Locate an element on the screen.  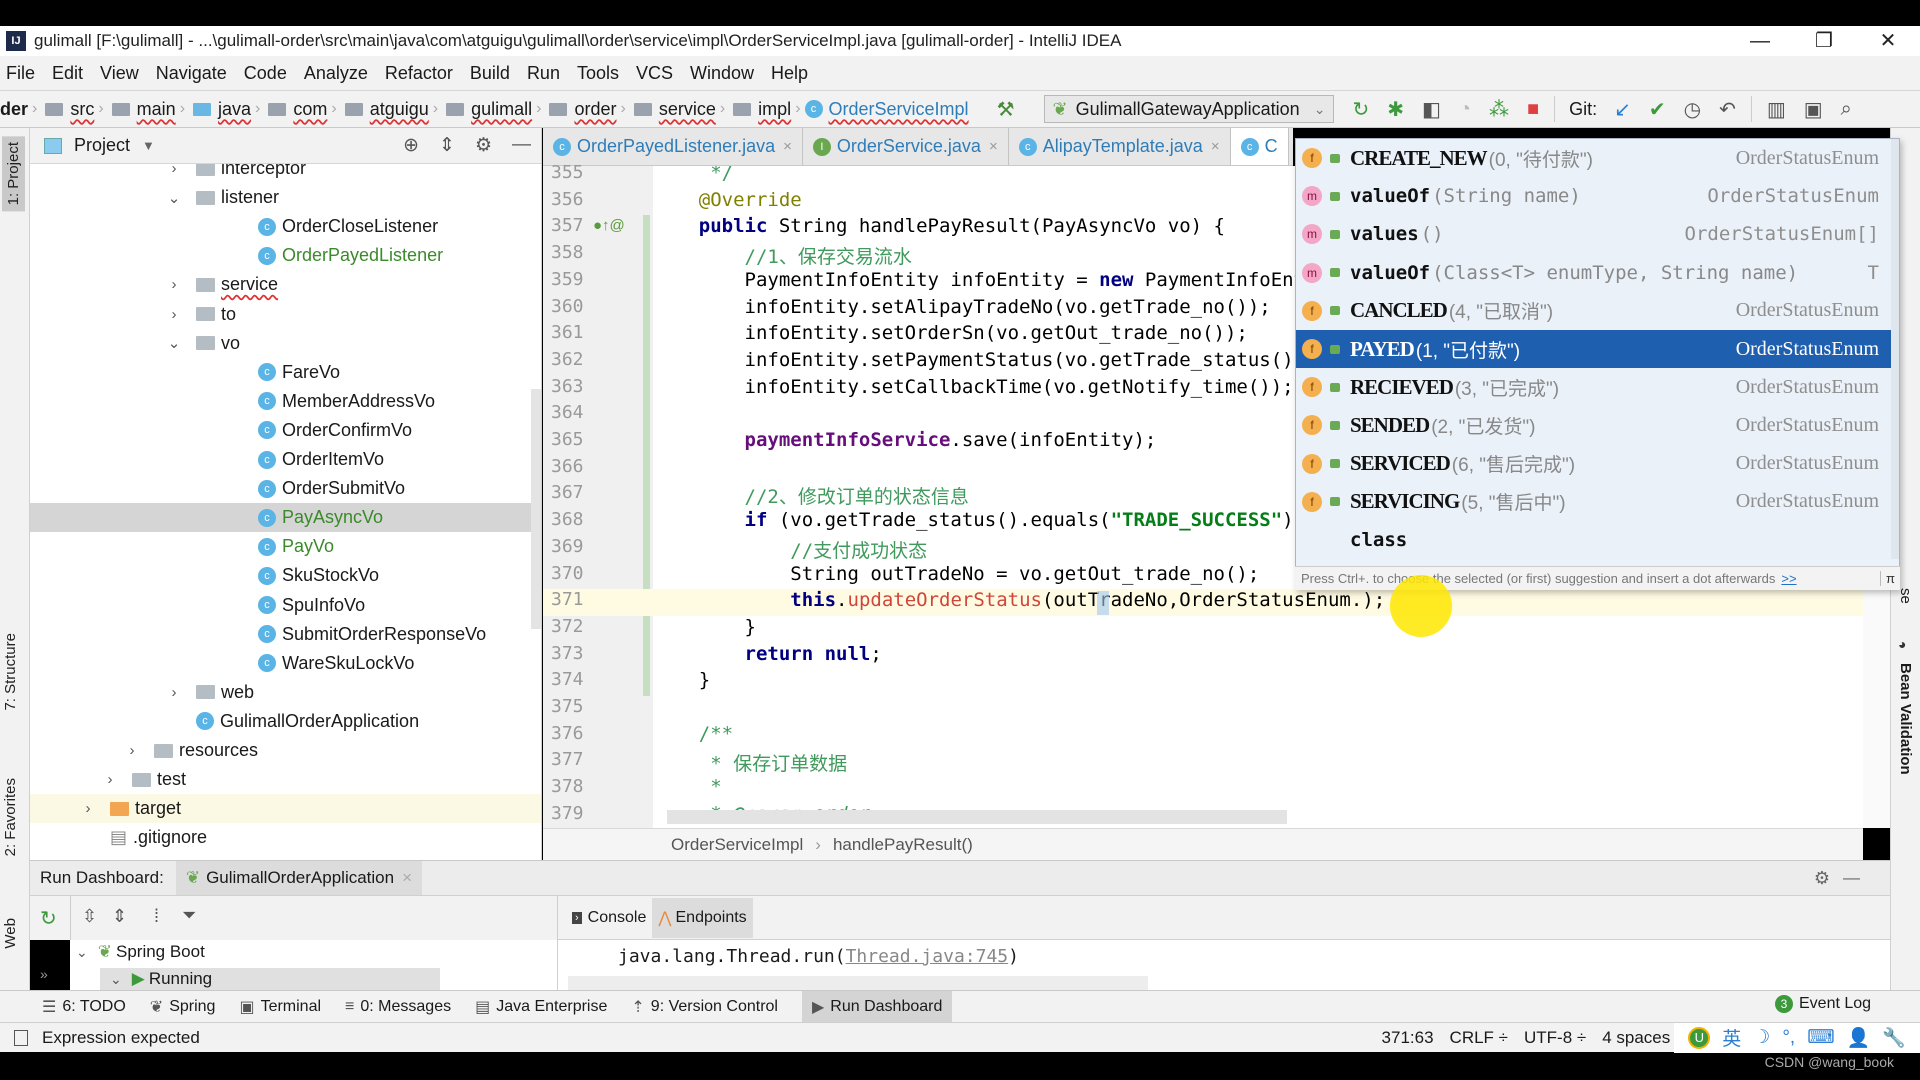
bean-validation-tool-tab: Bean Validation is located at coordinates (1905, 719).